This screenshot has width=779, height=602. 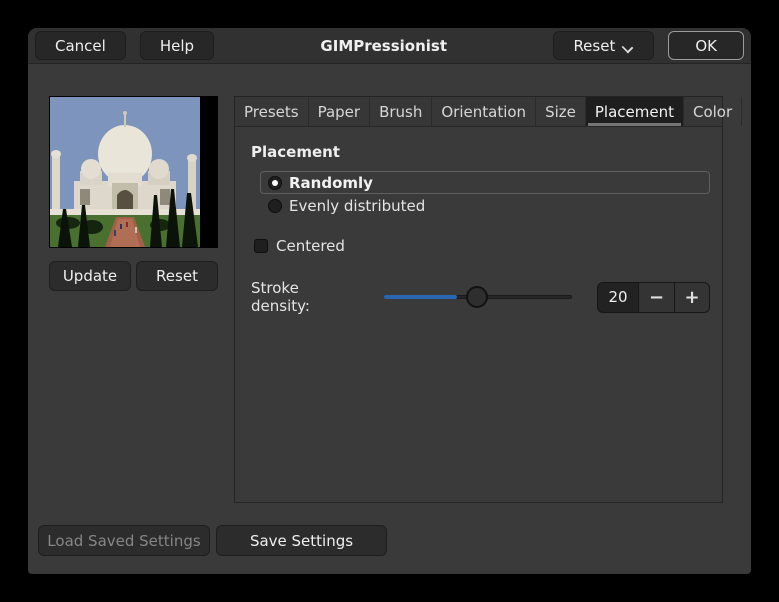 I want to click on radio-unselected-icon, so click(x=275, y=205).